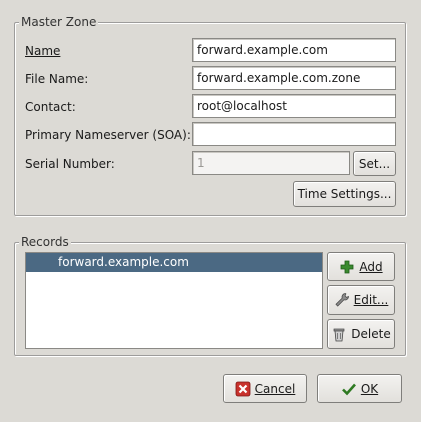 The width and height of the screenshot is (421, 422). I want to click on nameserver-field, so click(294, 134).